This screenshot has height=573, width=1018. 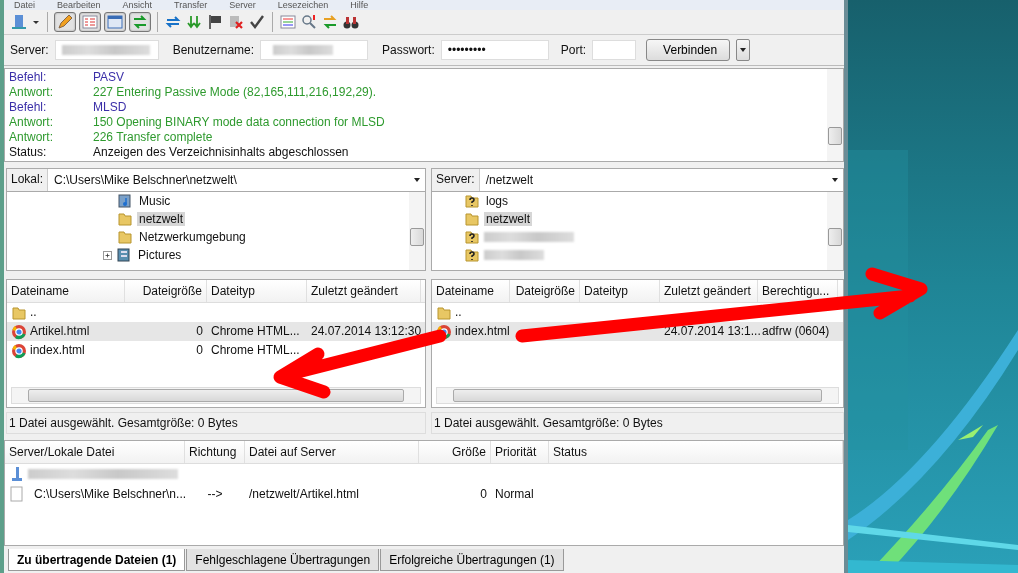 What do you see at coordinates (242, 5) in the screenshot?
I see `menu-item: Server` at bounding box center [242, 5].